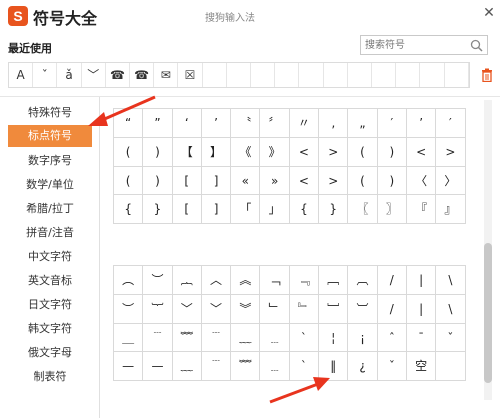  I want to click on search-icon, so click(476, 45).